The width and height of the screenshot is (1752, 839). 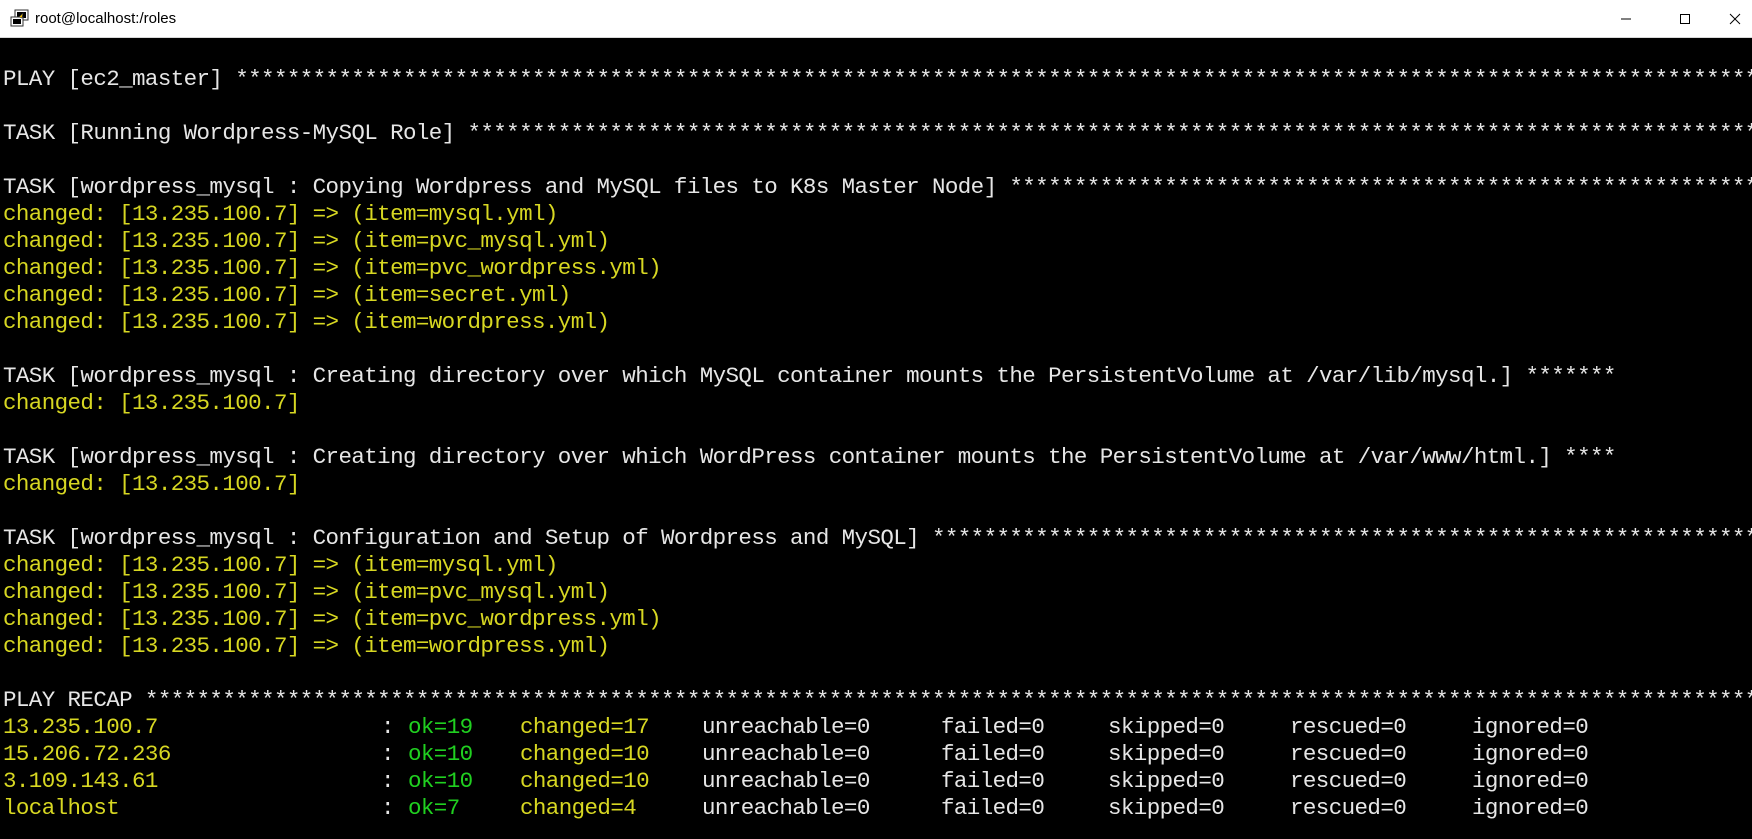 What do you see at coordinates (585, 727) in the screenshot?
I see `recap-changed: changed=17` at bounding box center [585, 727].